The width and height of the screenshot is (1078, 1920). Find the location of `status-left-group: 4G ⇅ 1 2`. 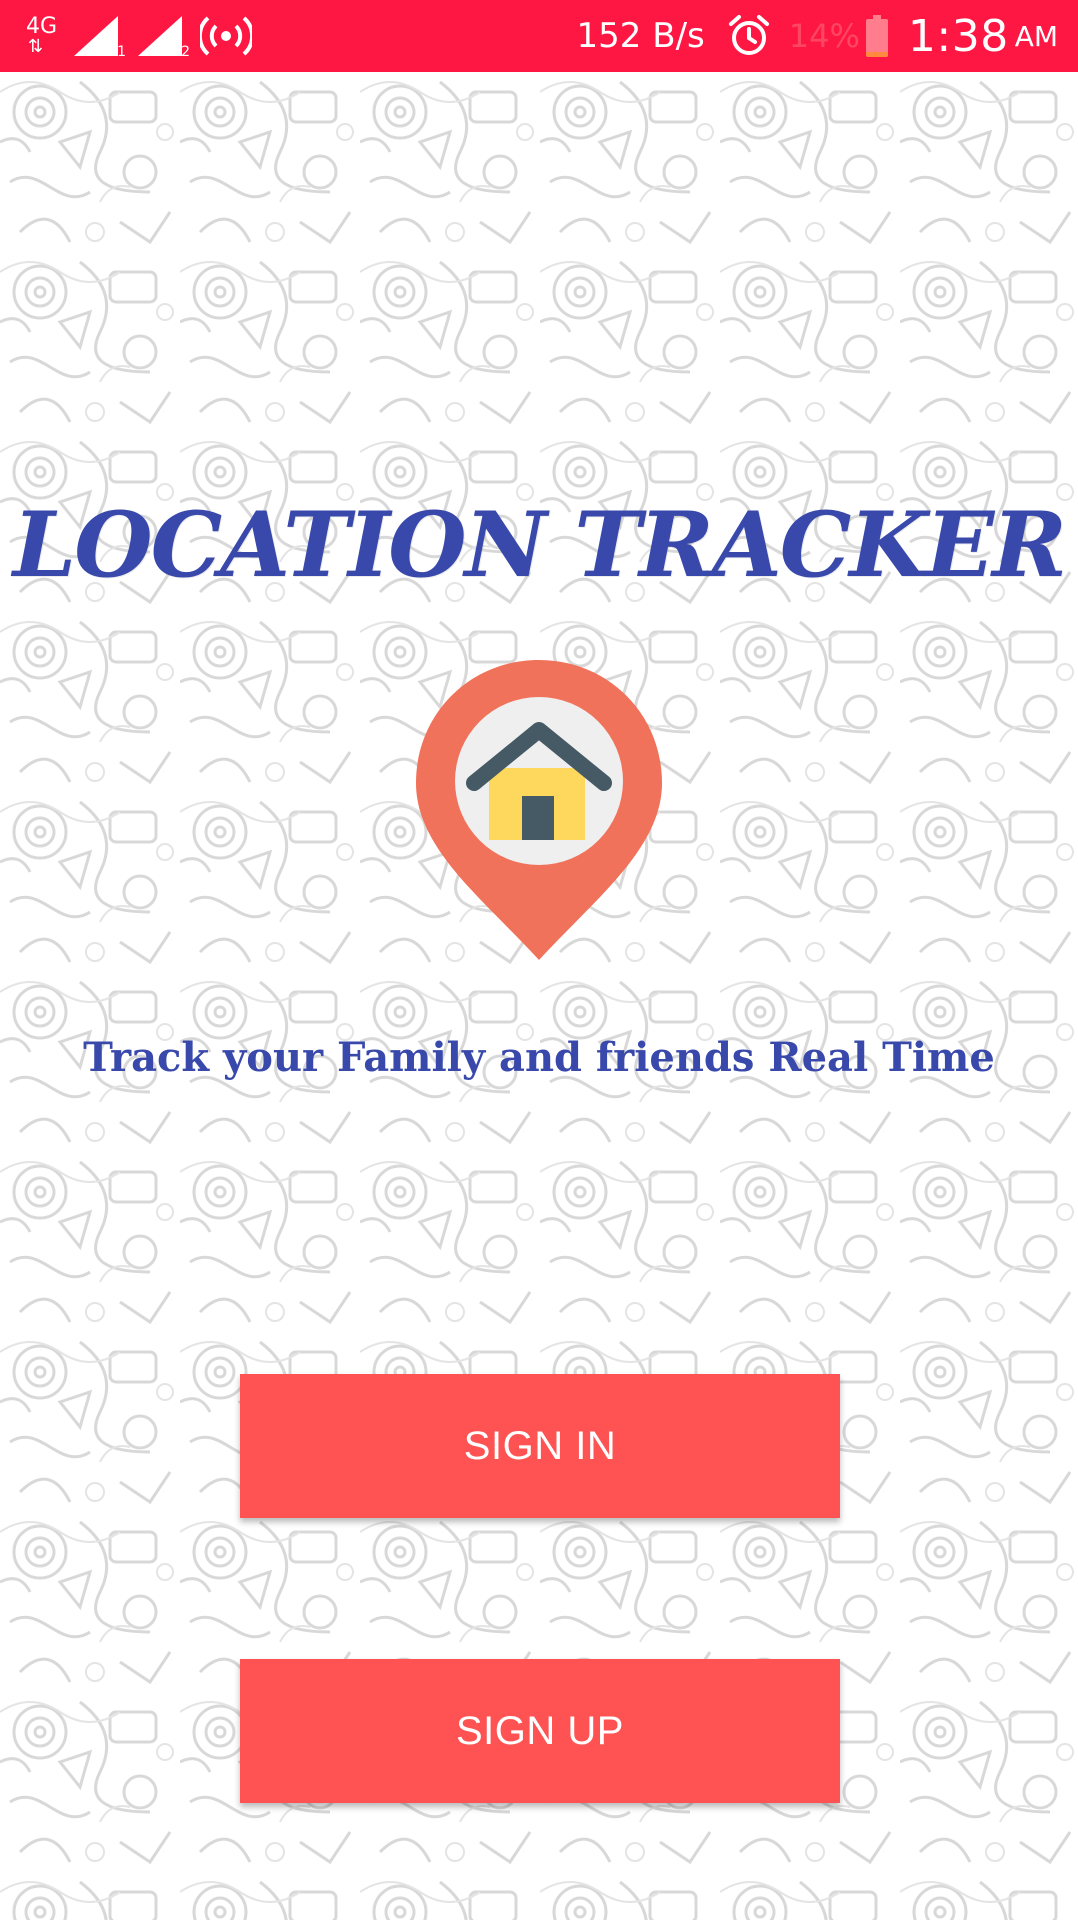

status-left-group: 4G ⇅ 1 2 is located at coordinates (139, 37).